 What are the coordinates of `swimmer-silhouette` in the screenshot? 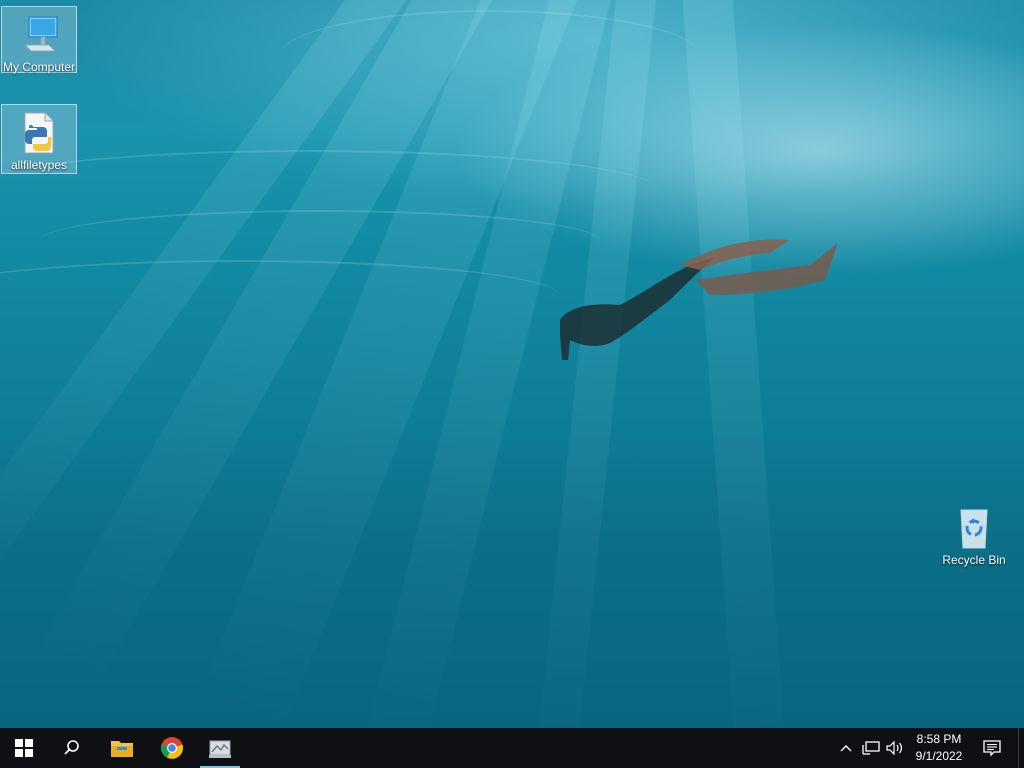 It's located at (699, 299).